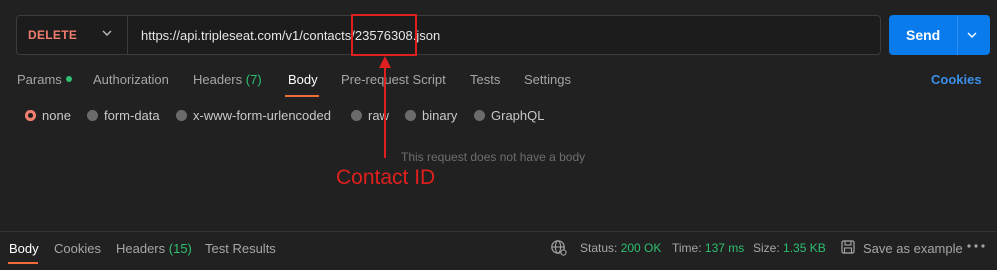 The width and height of the screenshot is (997, 270). What do you see at coordinates (766, 248) in the screenshot?
I see `size-label: Size:` at bounding box center [766, 248].